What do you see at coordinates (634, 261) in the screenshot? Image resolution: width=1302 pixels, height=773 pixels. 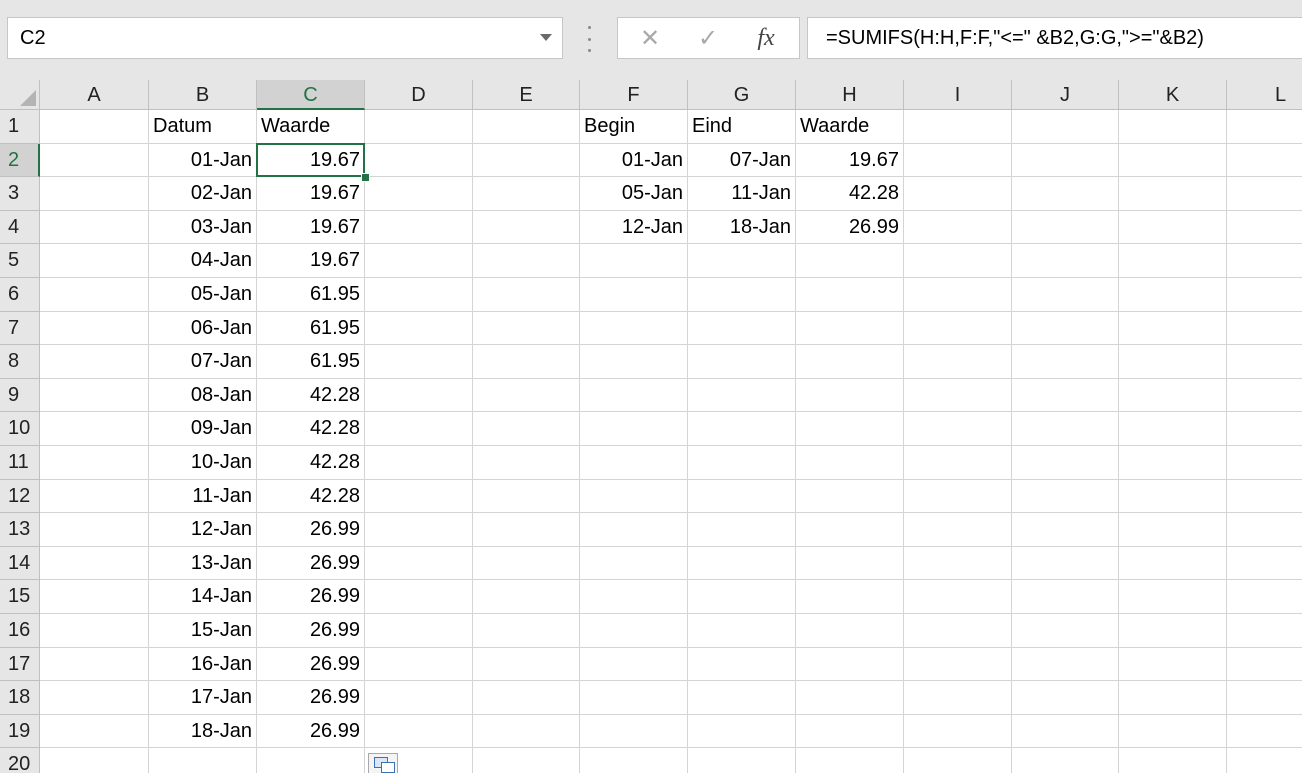 I see `cell-f5` at bounding box center [634, 261].